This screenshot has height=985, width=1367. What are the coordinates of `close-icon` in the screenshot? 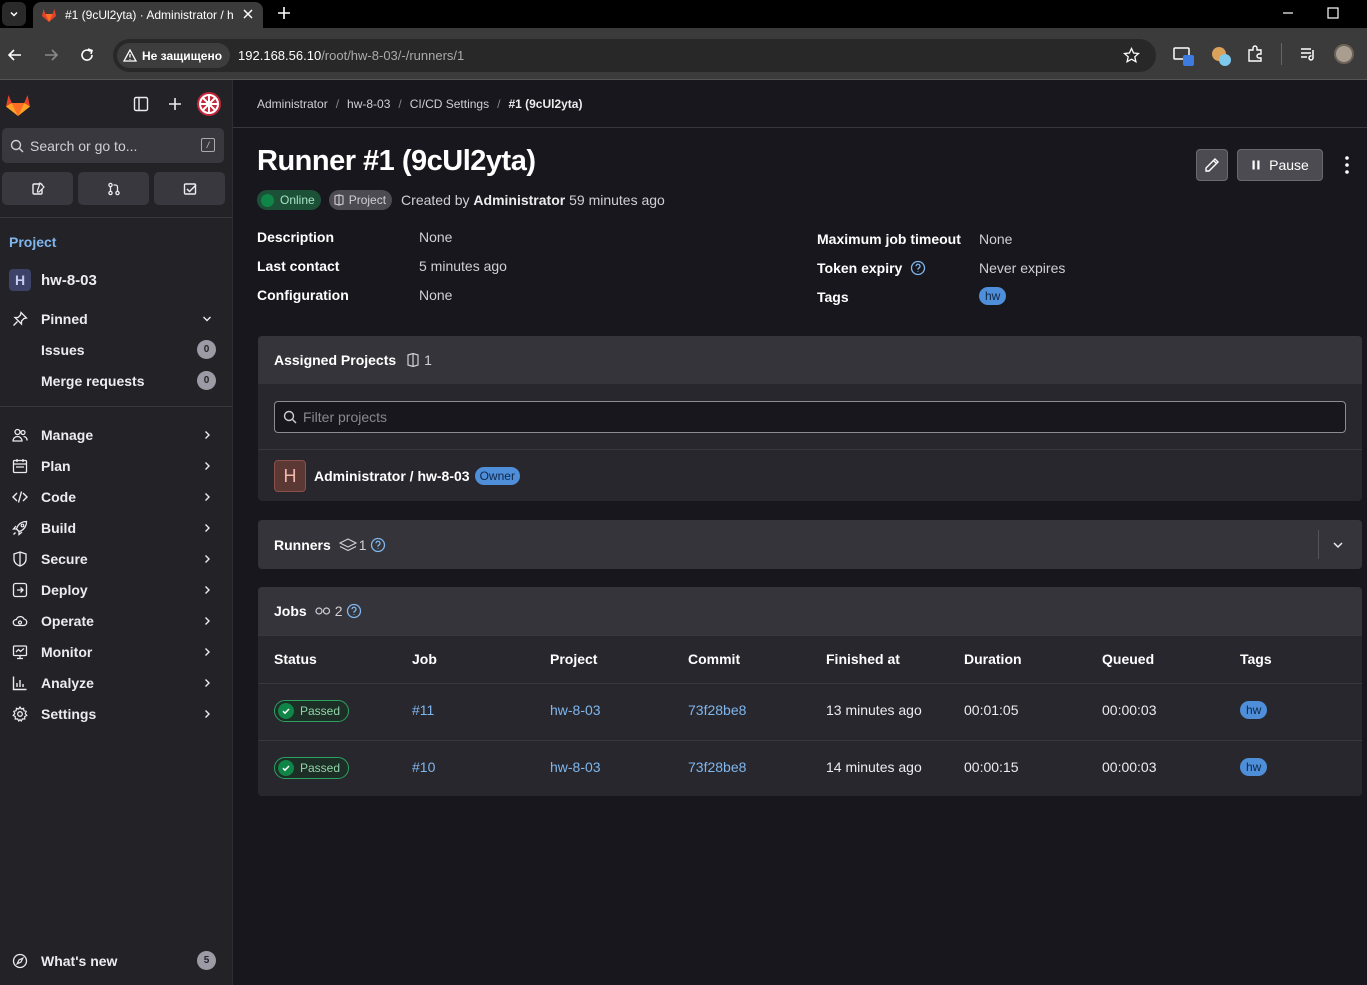 It's located at (248, 14).